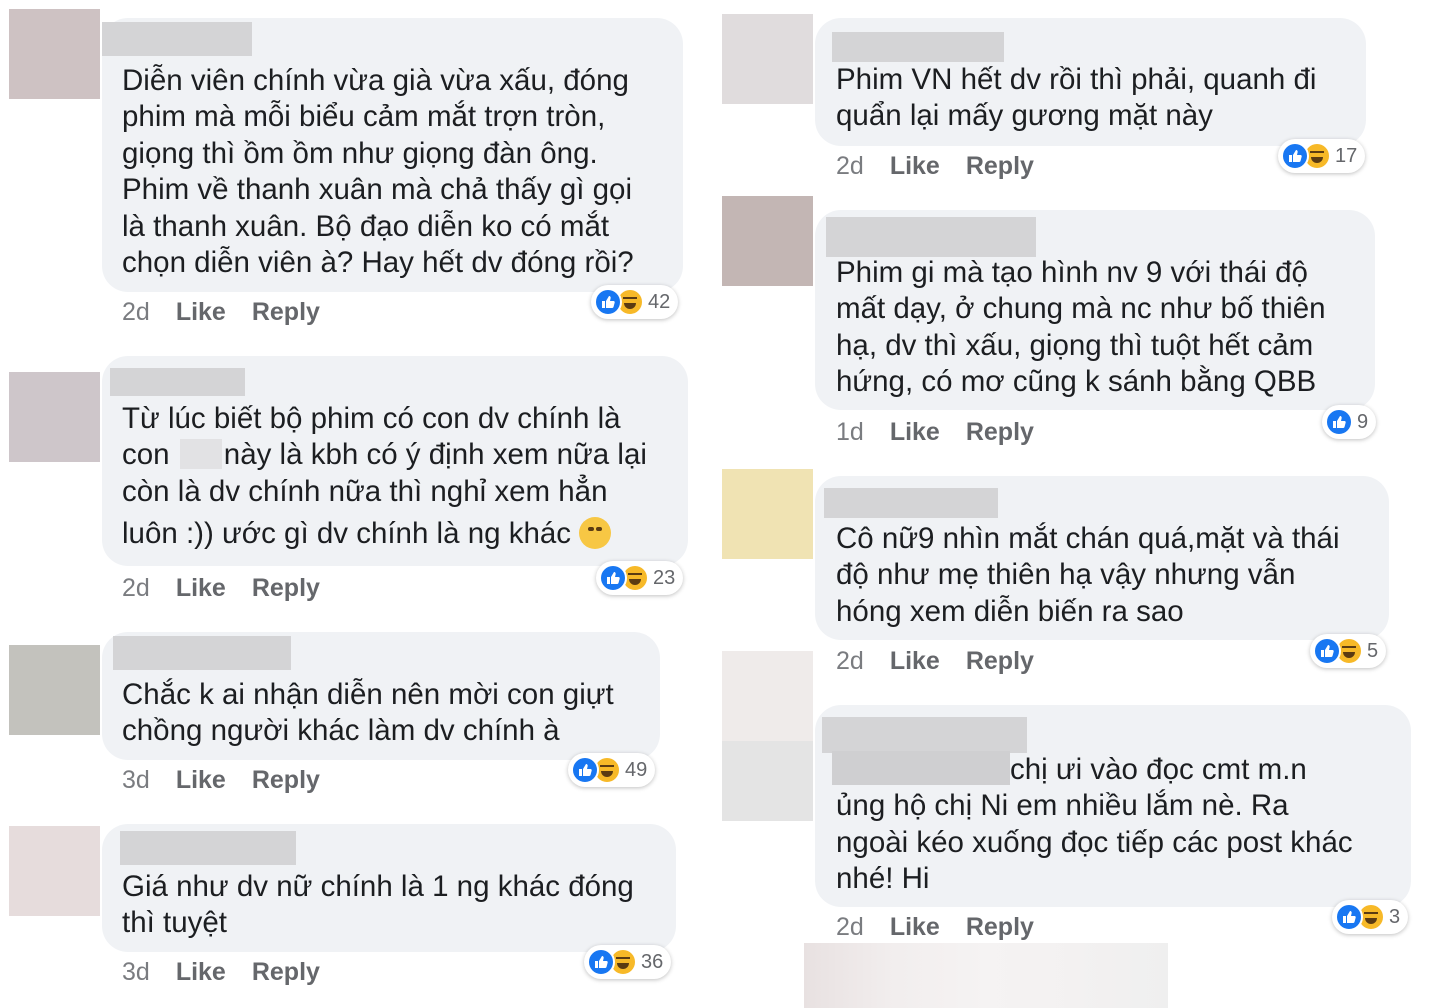 Image resolution: width=1433 pixels, height=1008 pixels. What do you see at coordinates (1395, 916) in the screenshot?
I see `reaction-count: 3` at bounding box center [1395, 916].